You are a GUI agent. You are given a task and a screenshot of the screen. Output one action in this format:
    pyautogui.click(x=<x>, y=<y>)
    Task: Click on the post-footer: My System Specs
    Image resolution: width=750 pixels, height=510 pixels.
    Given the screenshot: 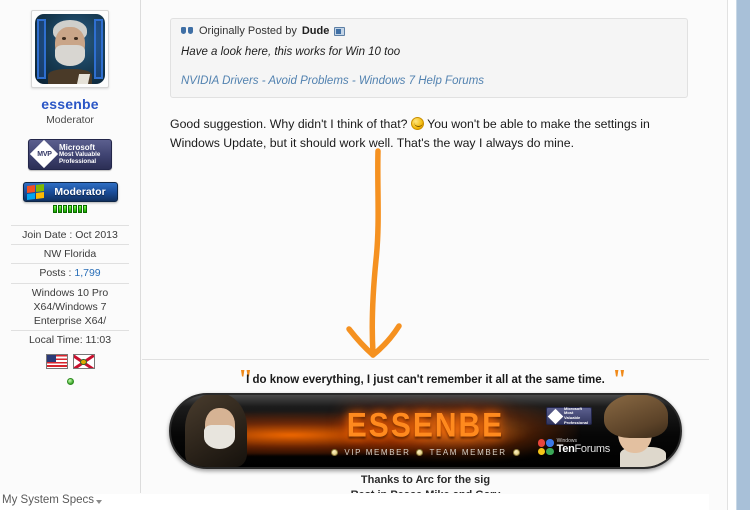 What is the action you would take?
    pyautogui.click(x=354, y=502)
    